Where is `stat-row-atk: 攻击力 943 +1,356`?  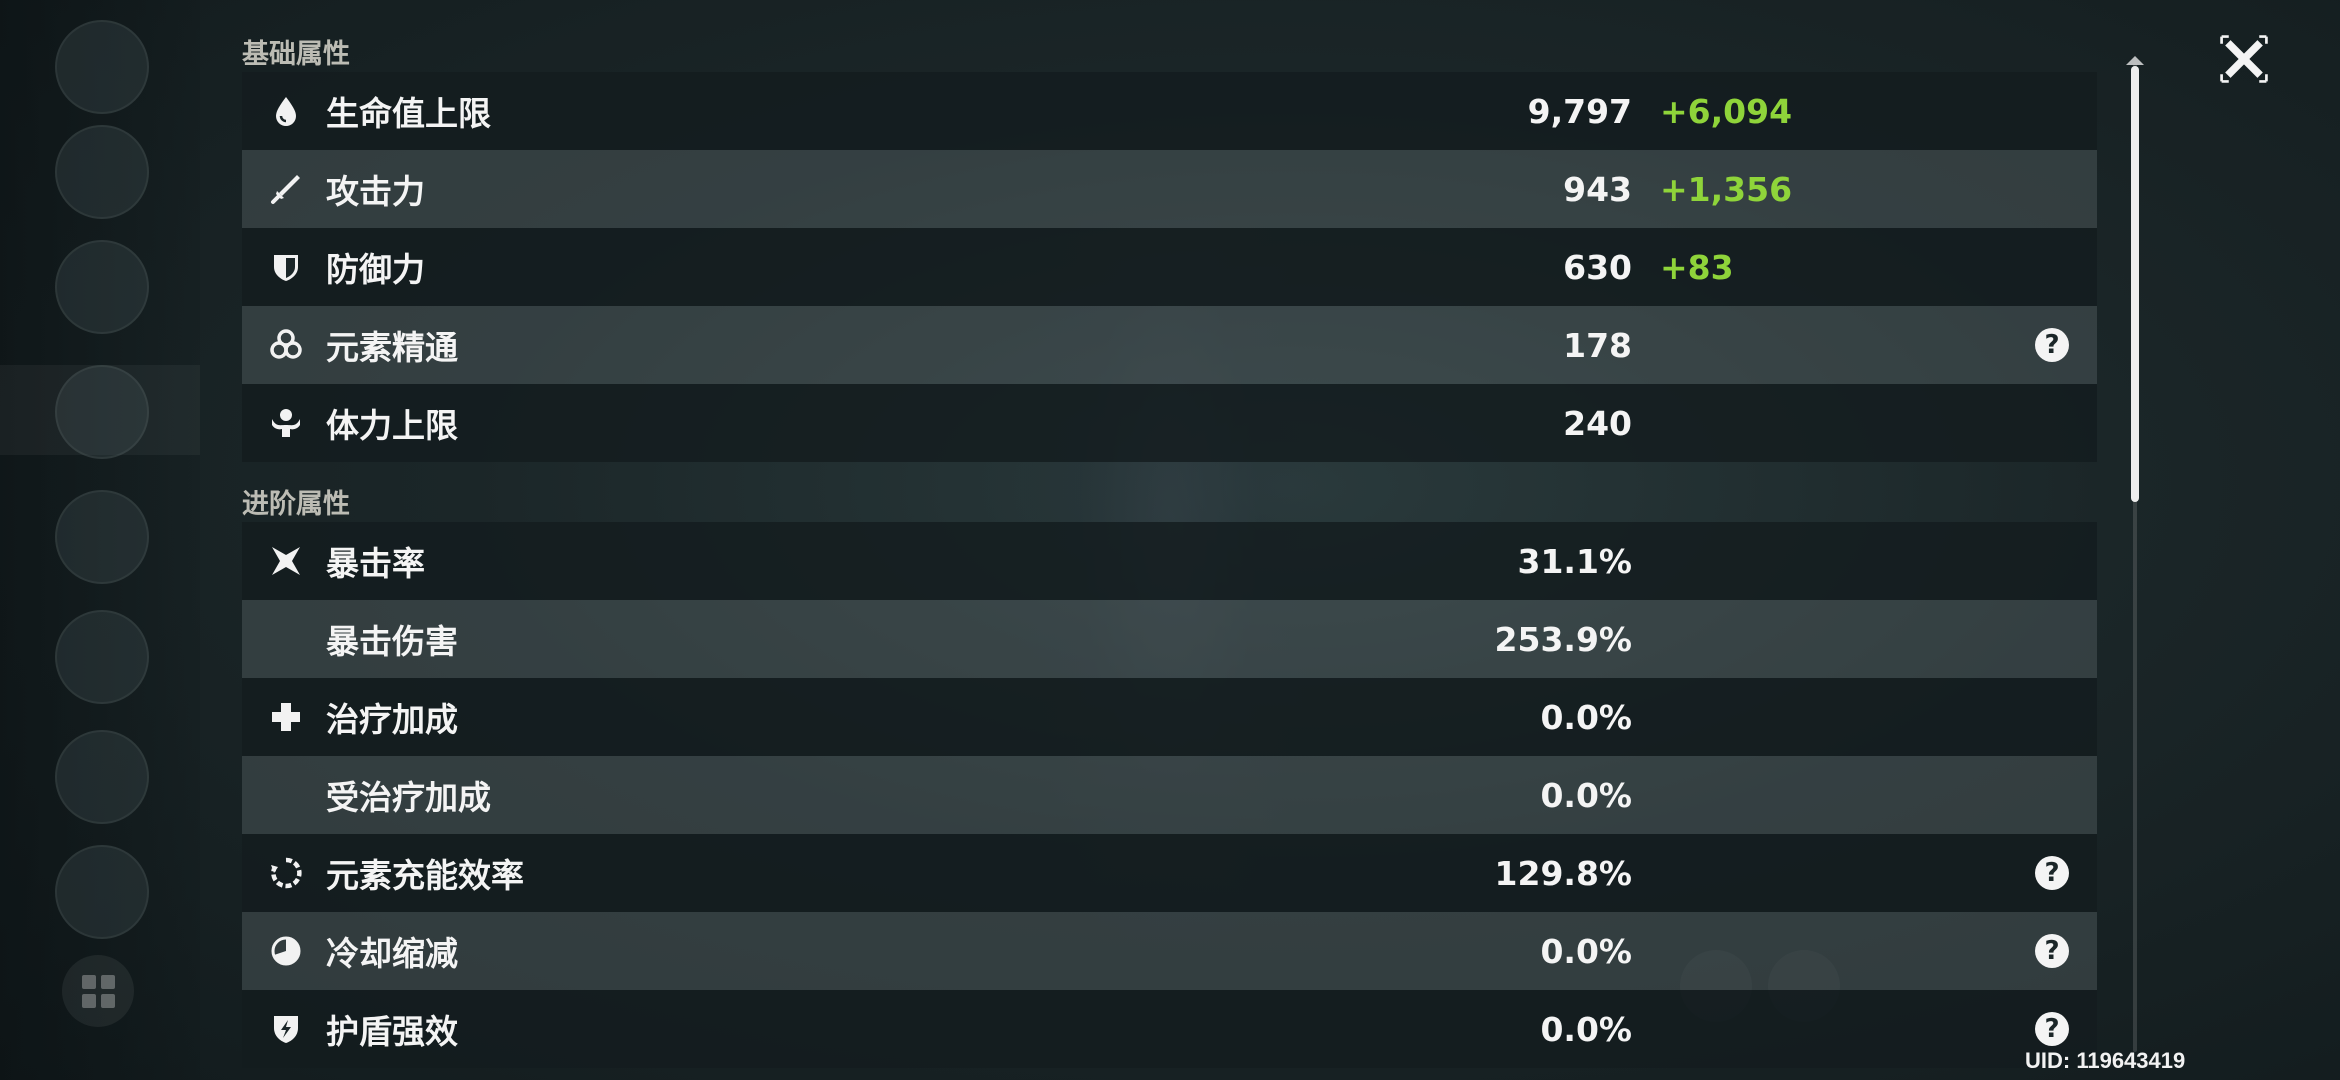 stat-row-atk: 攻击力 943 +1,356 is located at coordinates (1169, 189).